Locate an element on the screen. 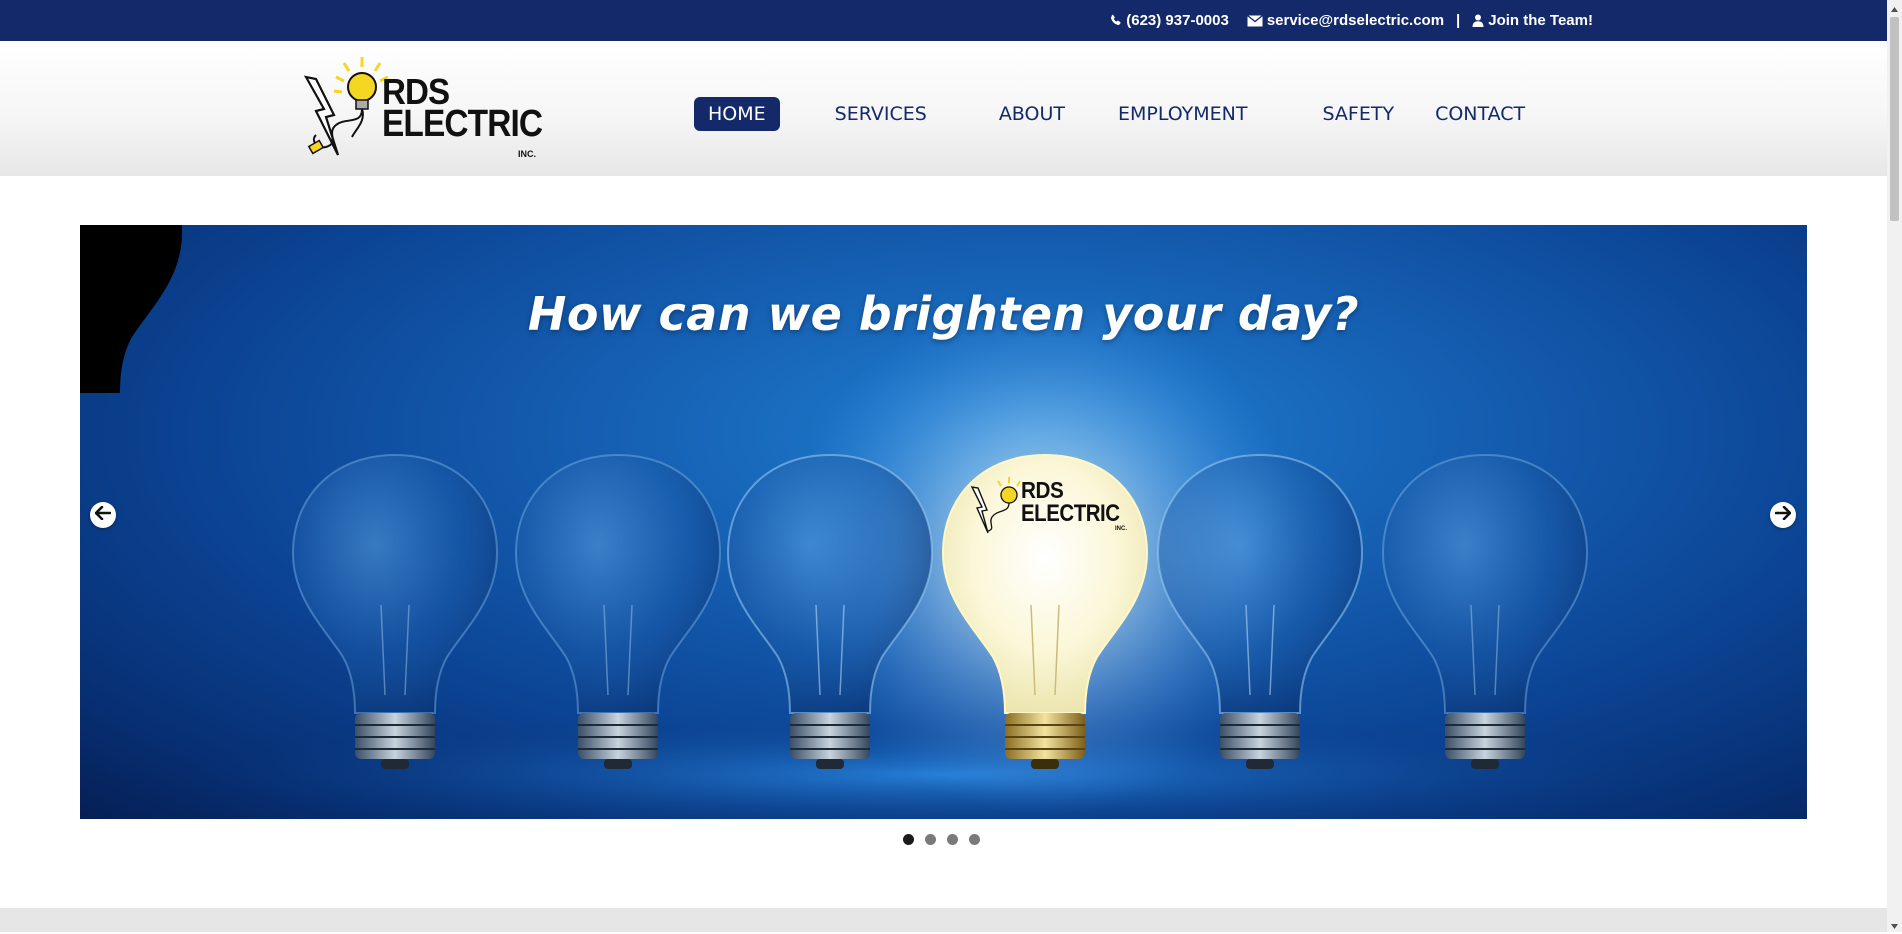 The width and height of the screenshot is (1902, 934). page-scrollbar is located at coordinates (1894, 466).